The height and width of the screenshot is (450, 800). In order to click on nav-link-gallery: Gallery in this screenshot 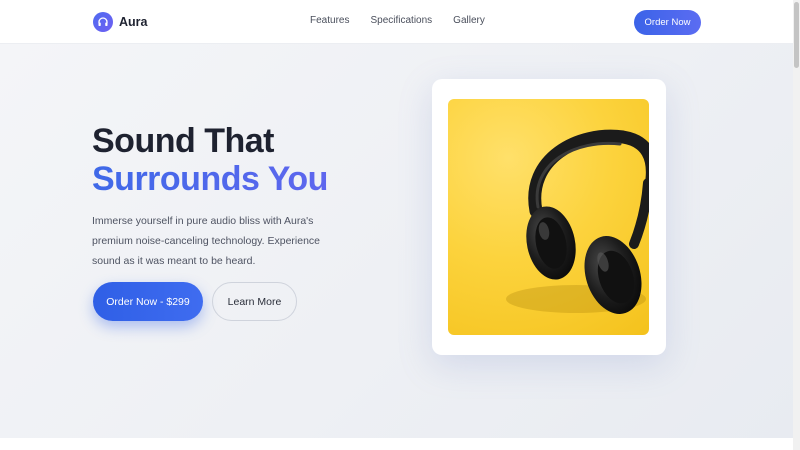, I will do `click(469, 20)`.